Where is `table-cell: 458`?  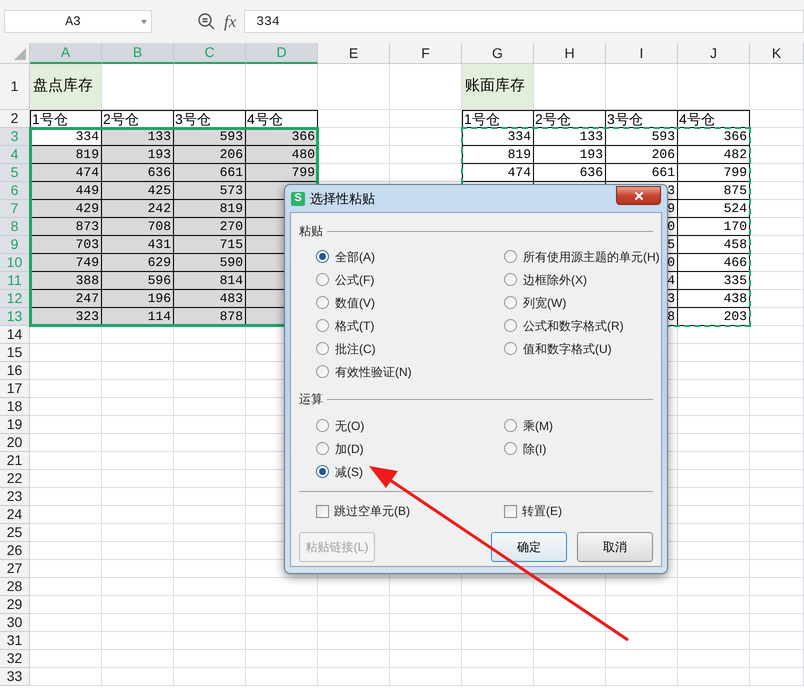 table-cell: 458 is located at coordinates (714, 245).